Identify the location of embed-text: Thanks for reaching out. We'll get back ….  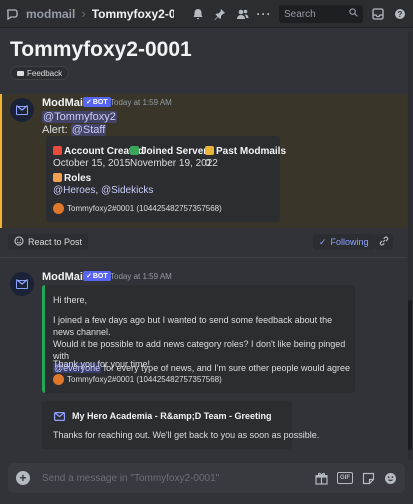
(186, 435).